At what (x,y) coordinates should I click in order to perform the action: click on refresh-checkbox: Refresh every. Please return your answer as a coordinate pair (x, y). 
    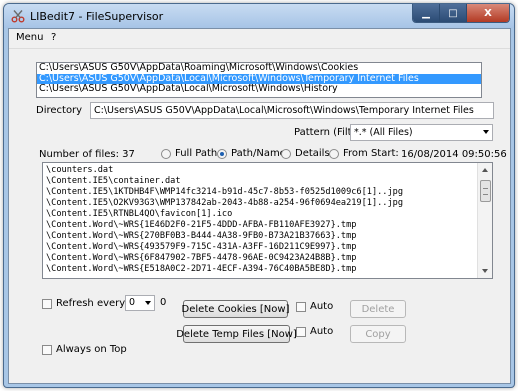
    Looking at the image, I should click on (83, 303).